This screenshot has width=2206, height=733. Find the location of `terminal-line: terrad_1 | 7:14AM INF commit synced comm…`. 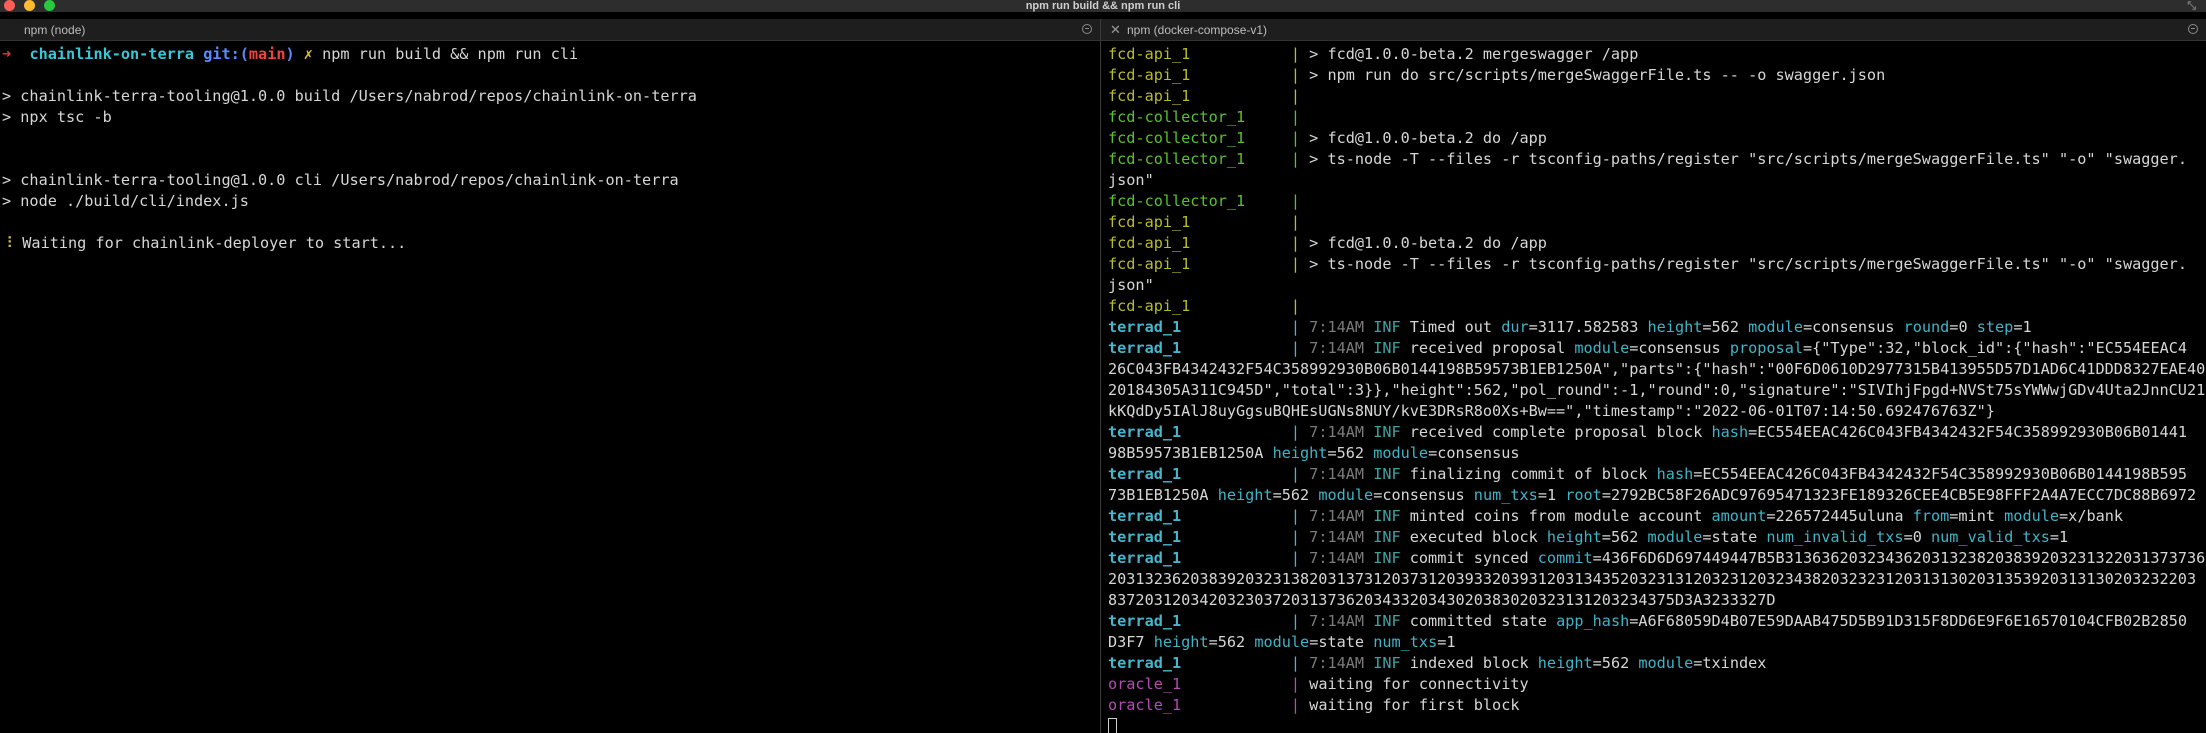

terminal-line: terrad_1 | 7:14AM INF commit synced comm… is located at coordinates (1656, 558).